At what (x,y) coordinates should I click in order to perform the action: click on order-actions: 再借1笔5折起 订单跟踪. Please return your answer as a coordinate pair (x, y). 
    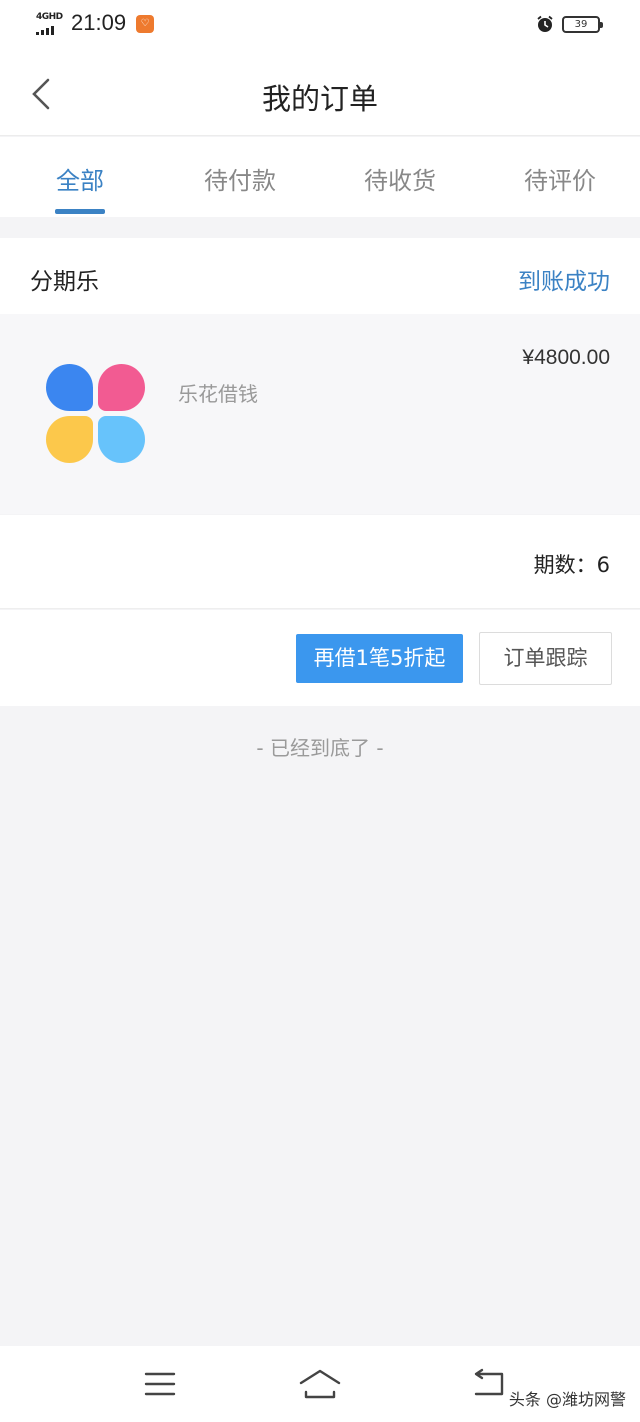
    Looking at the image, I should click on (320, 658).